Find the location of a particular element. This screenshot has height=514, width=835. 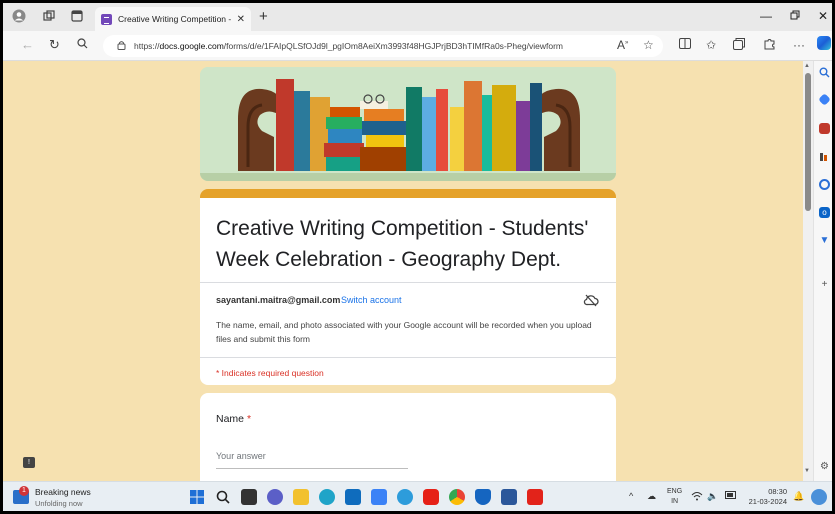

games-icon is located at coordinates (824, 156).